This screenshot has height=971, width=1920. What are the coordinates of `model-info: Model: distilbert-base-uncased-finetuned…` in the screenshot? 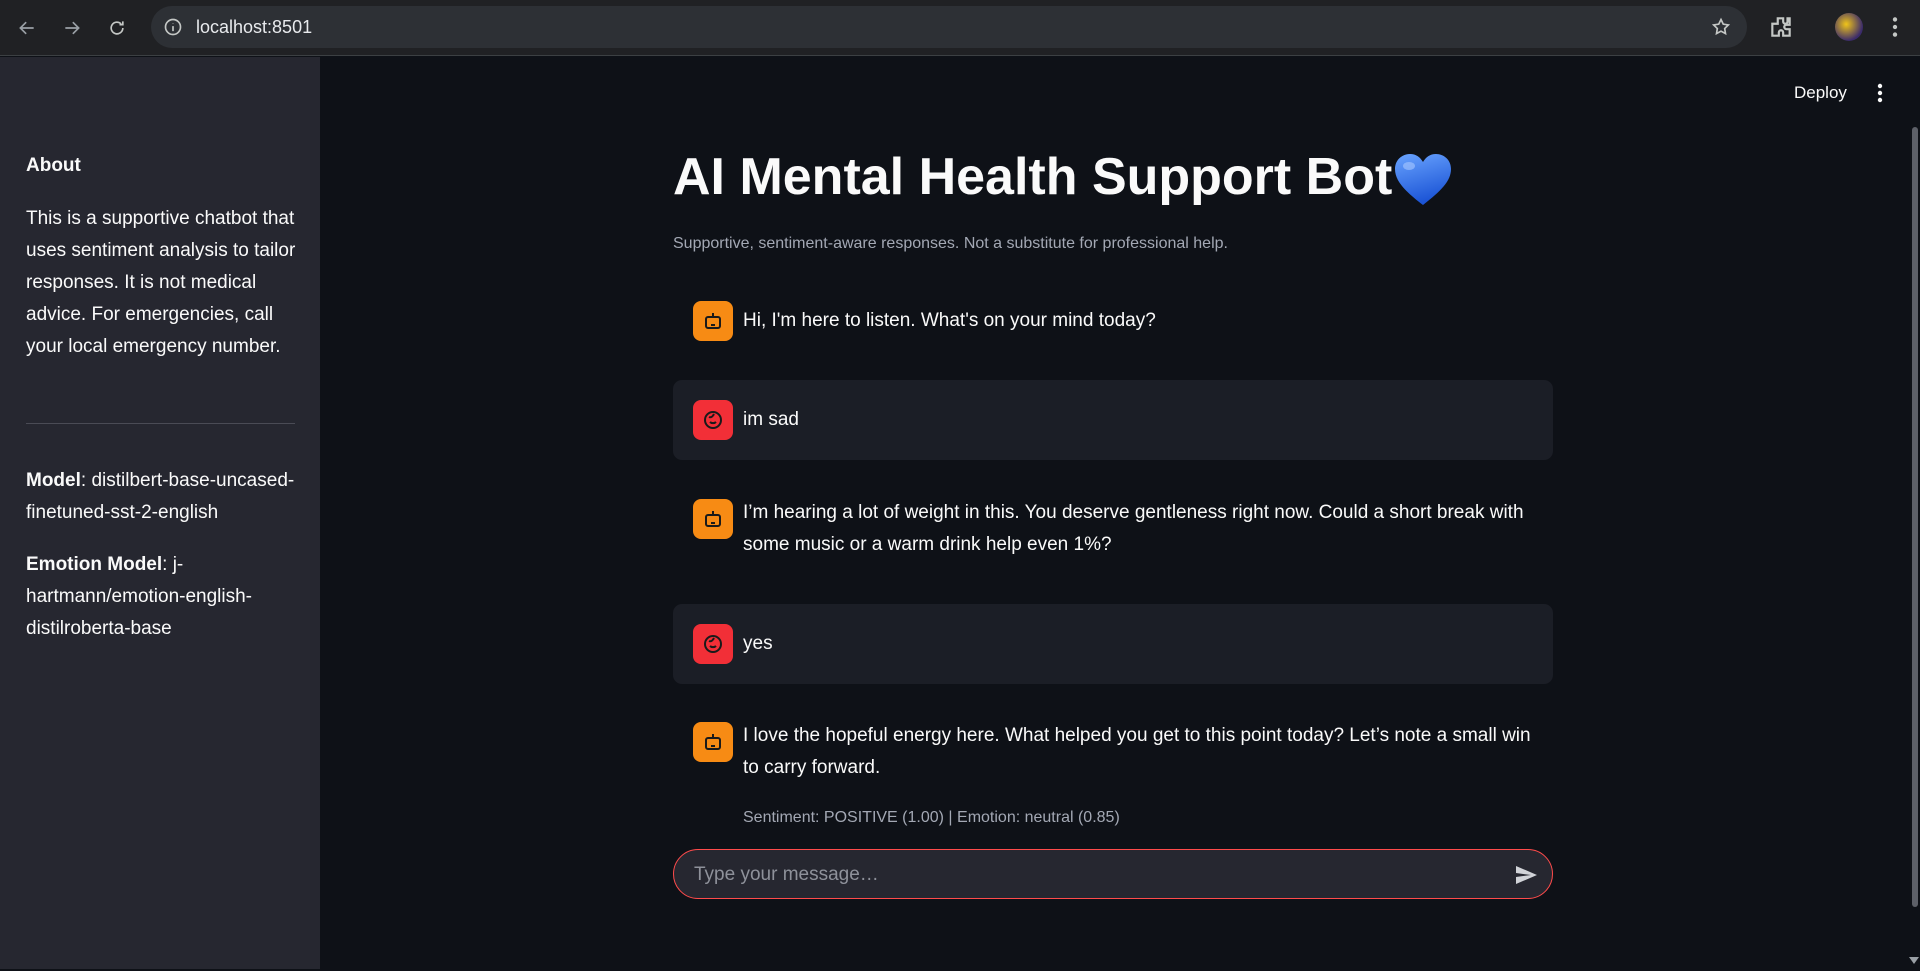 It's located at (162, 497).